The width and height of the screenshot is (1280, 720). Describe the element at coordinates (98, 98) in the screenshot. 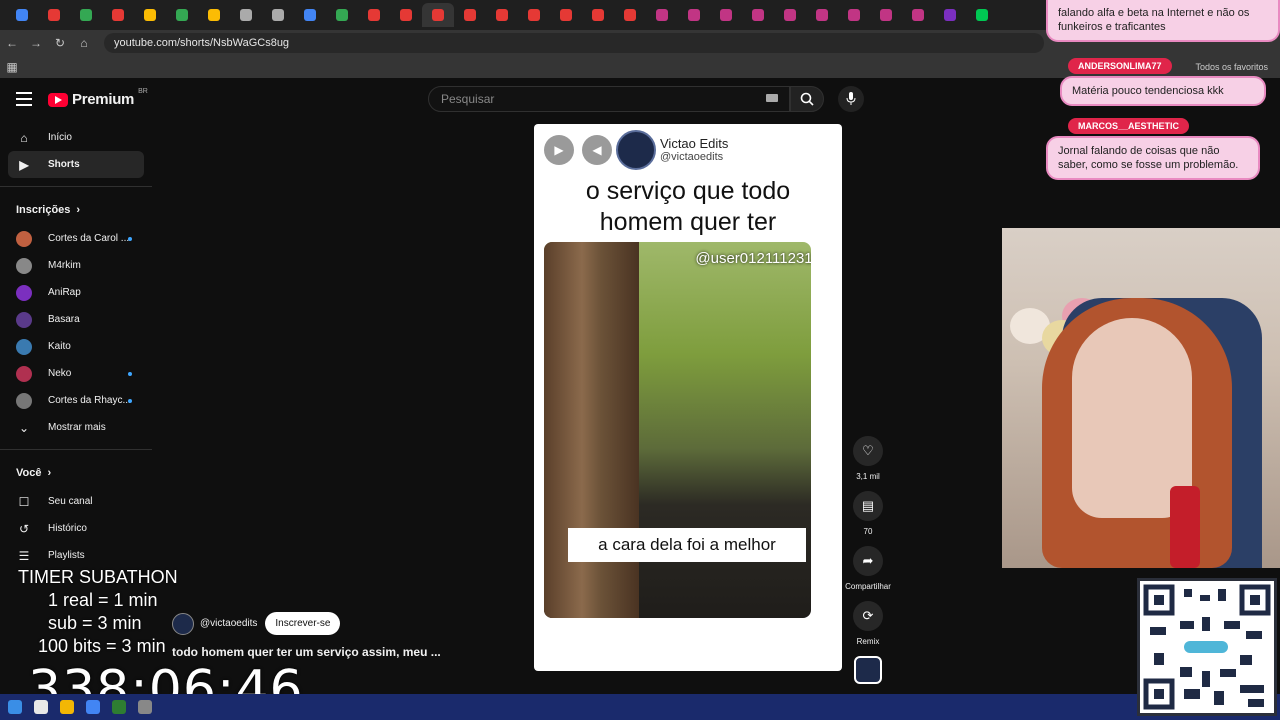

I see `youtube-premium-logo: Premium BR` at that location.